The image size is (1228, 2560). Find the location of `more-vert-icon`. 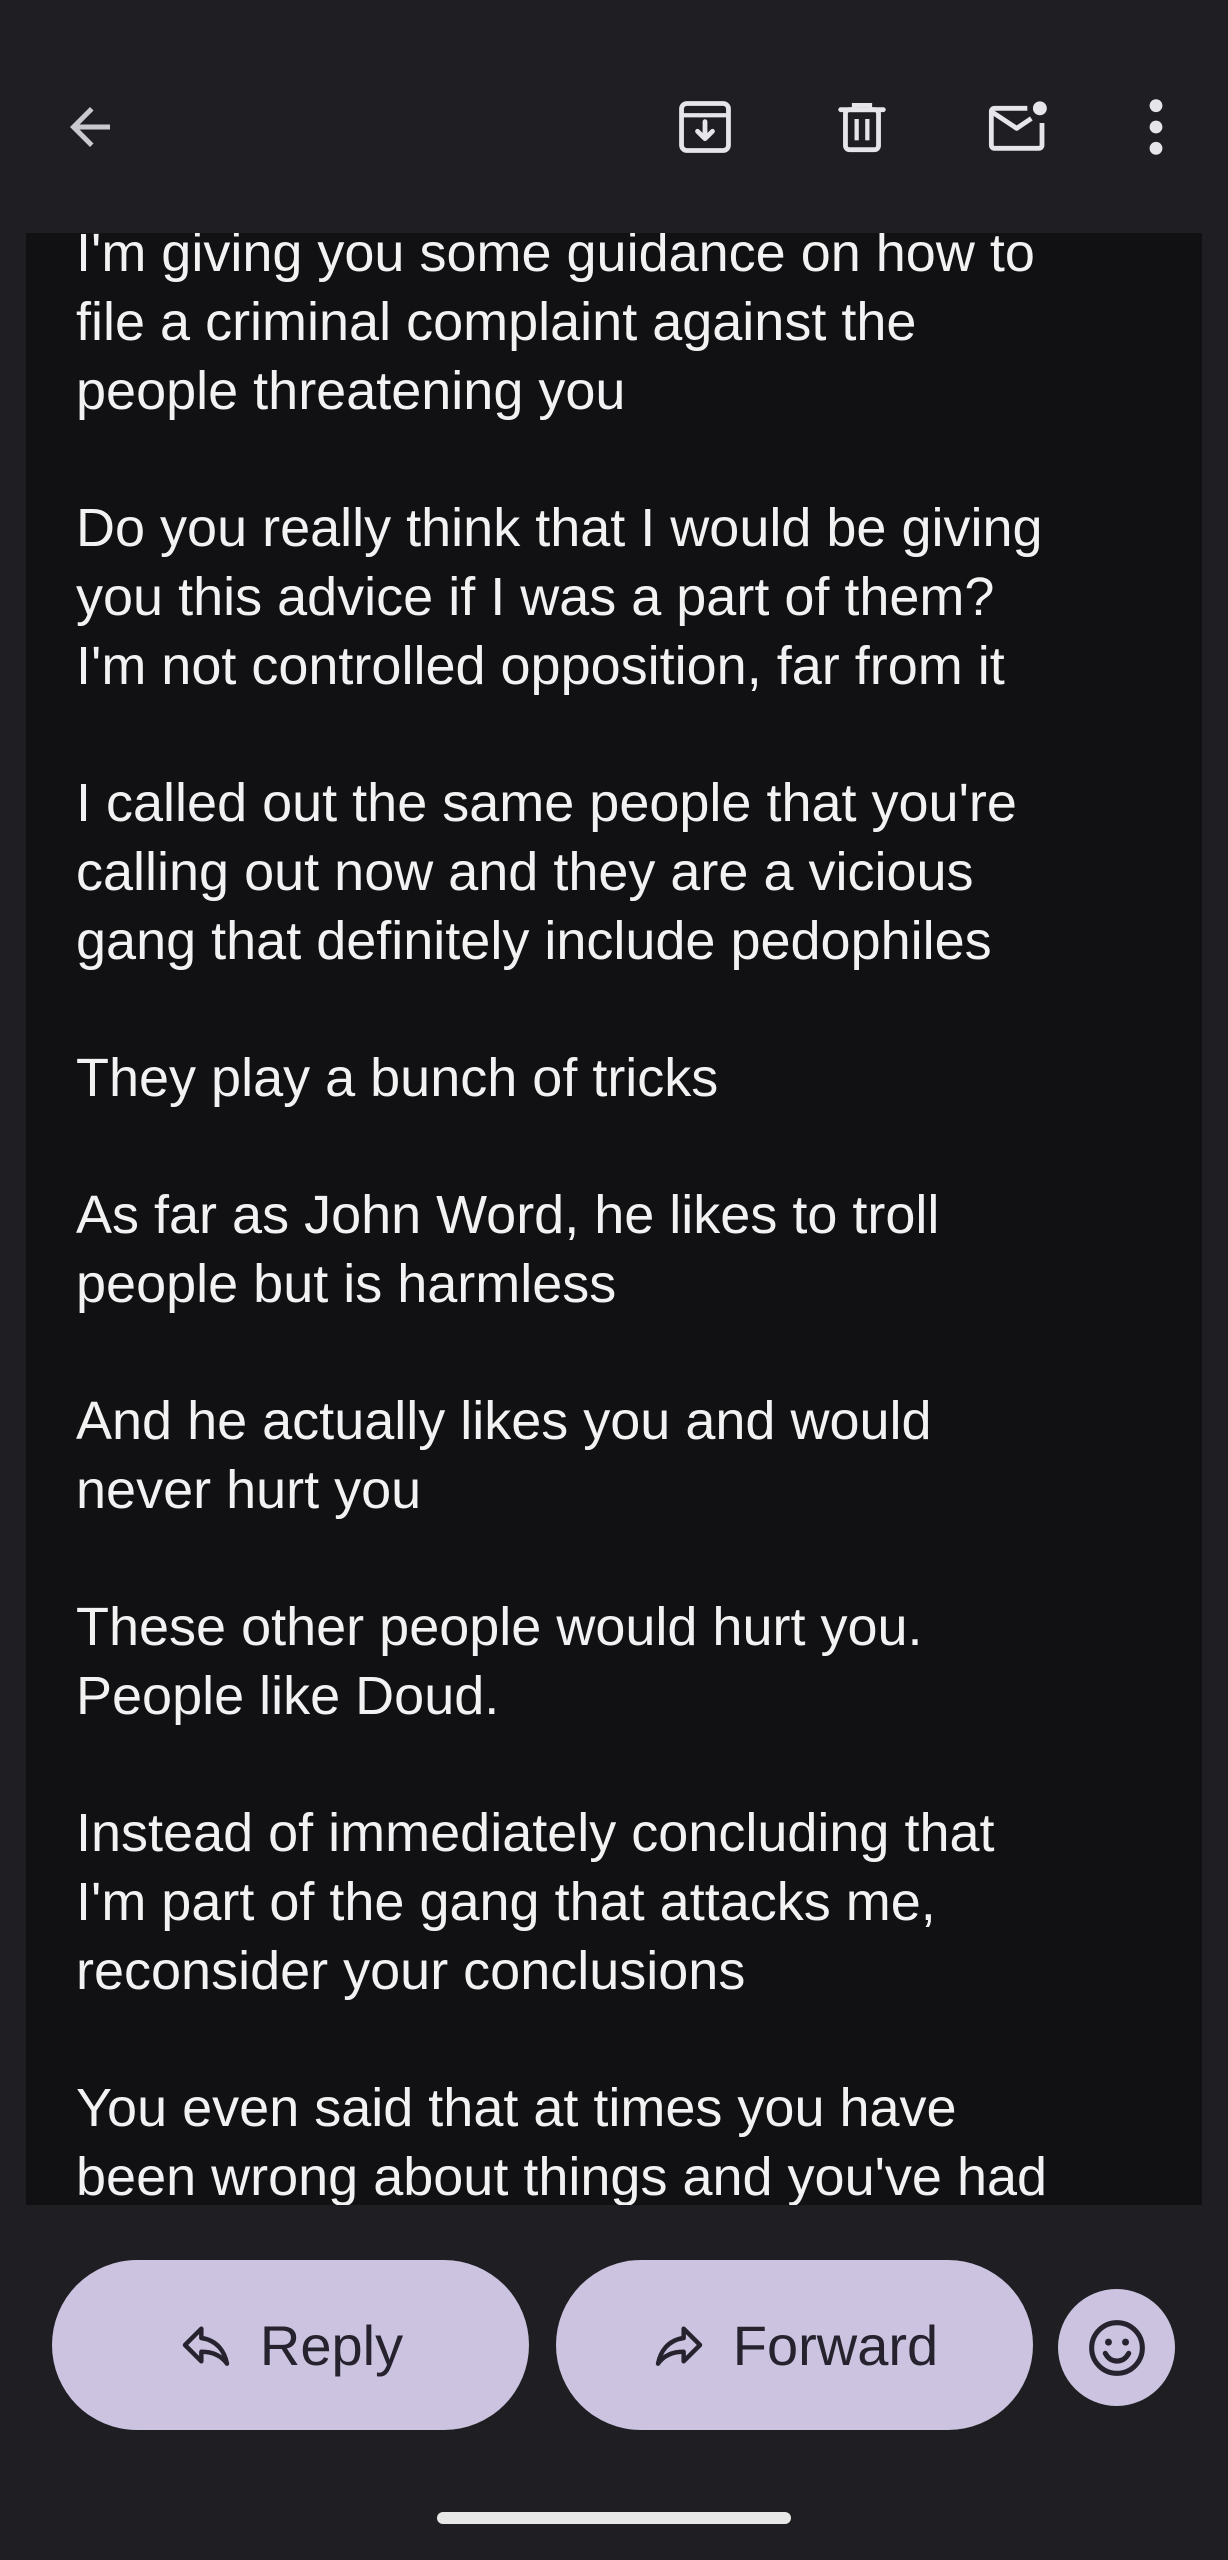

more-vert-icon is located at coordinates (1156, 127).